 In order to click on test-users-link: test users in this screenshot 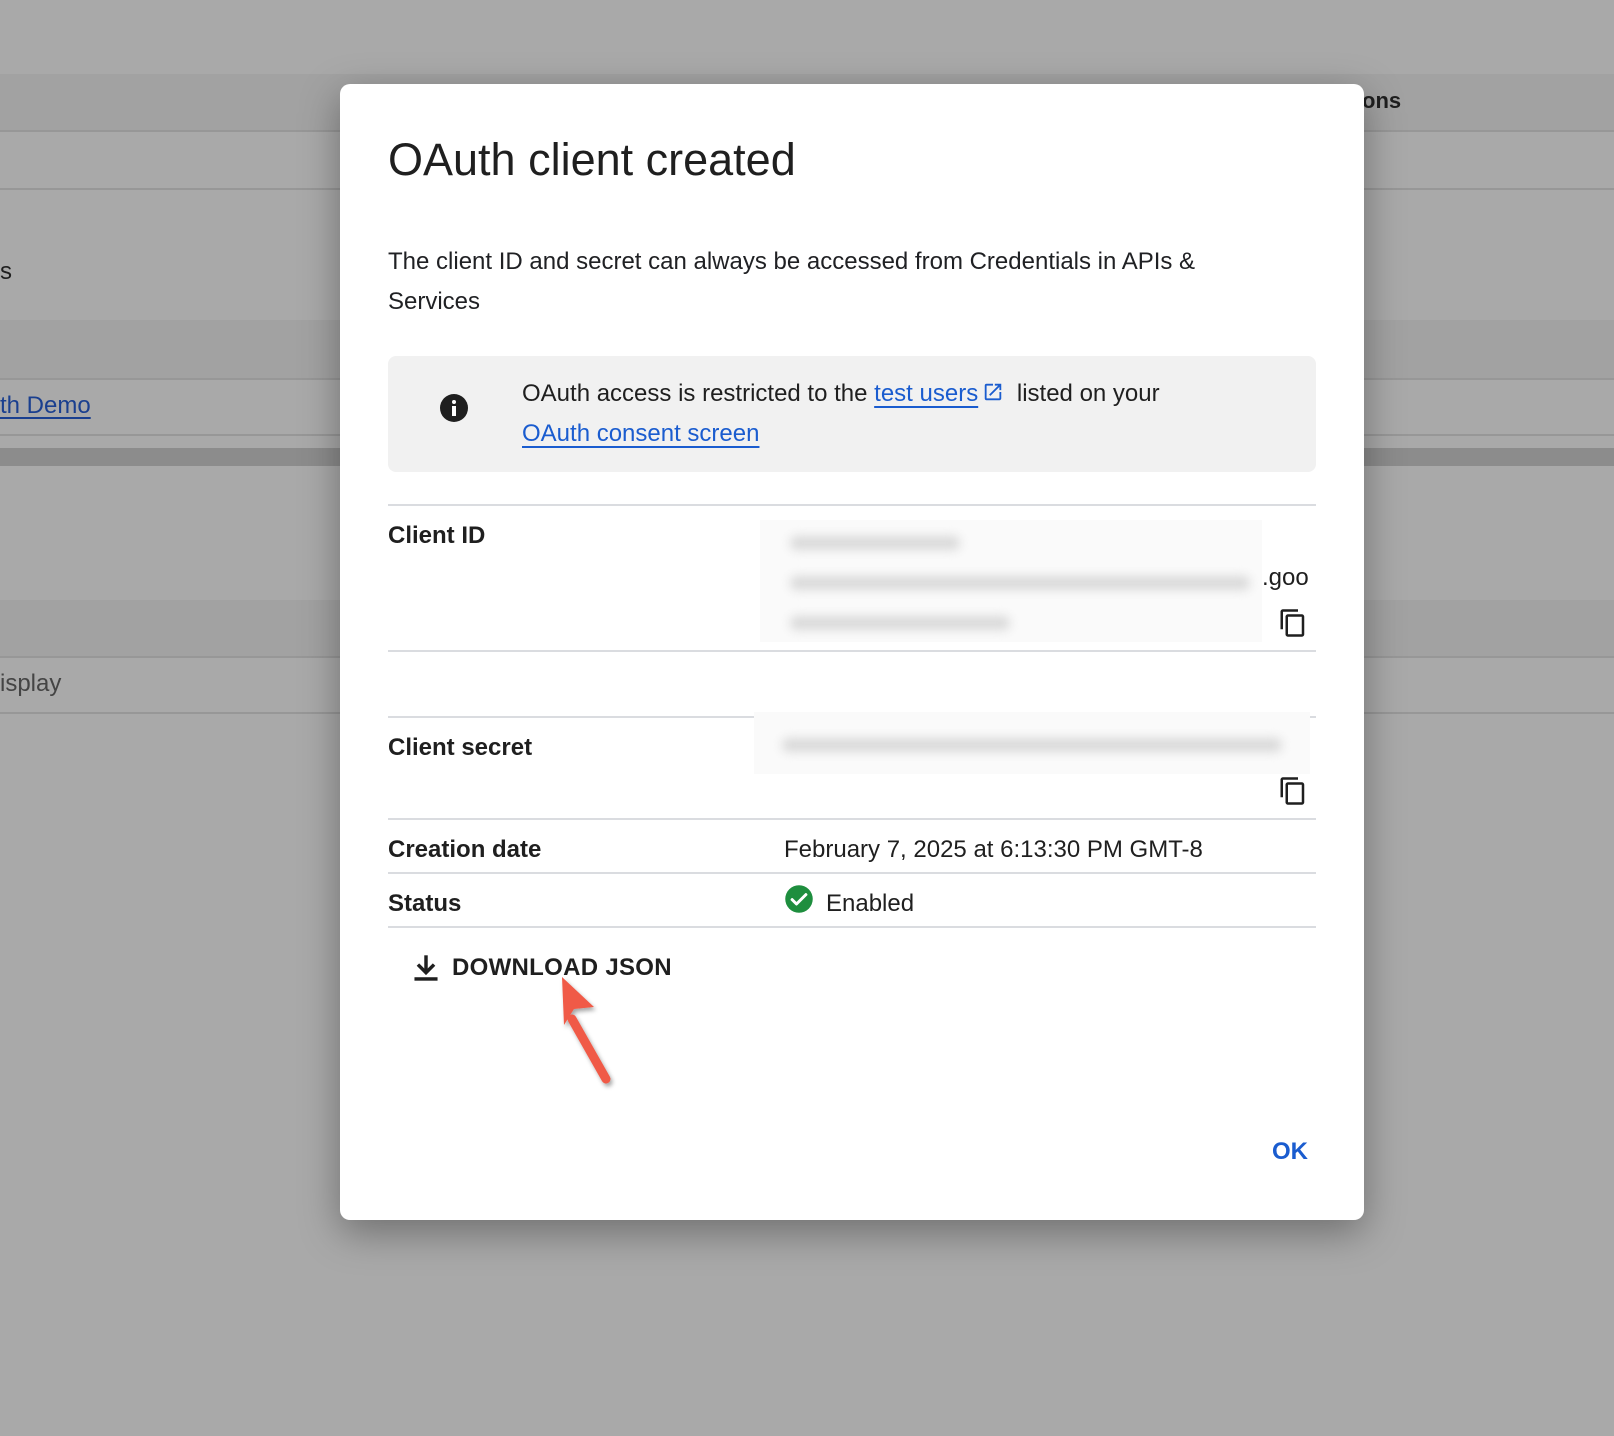, I will do `click(926, 393)`.